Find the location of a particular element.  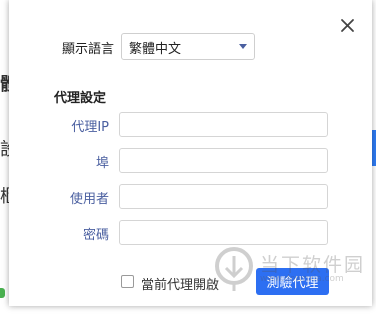

proxy-ip-input is located at coordinates (223, 124).